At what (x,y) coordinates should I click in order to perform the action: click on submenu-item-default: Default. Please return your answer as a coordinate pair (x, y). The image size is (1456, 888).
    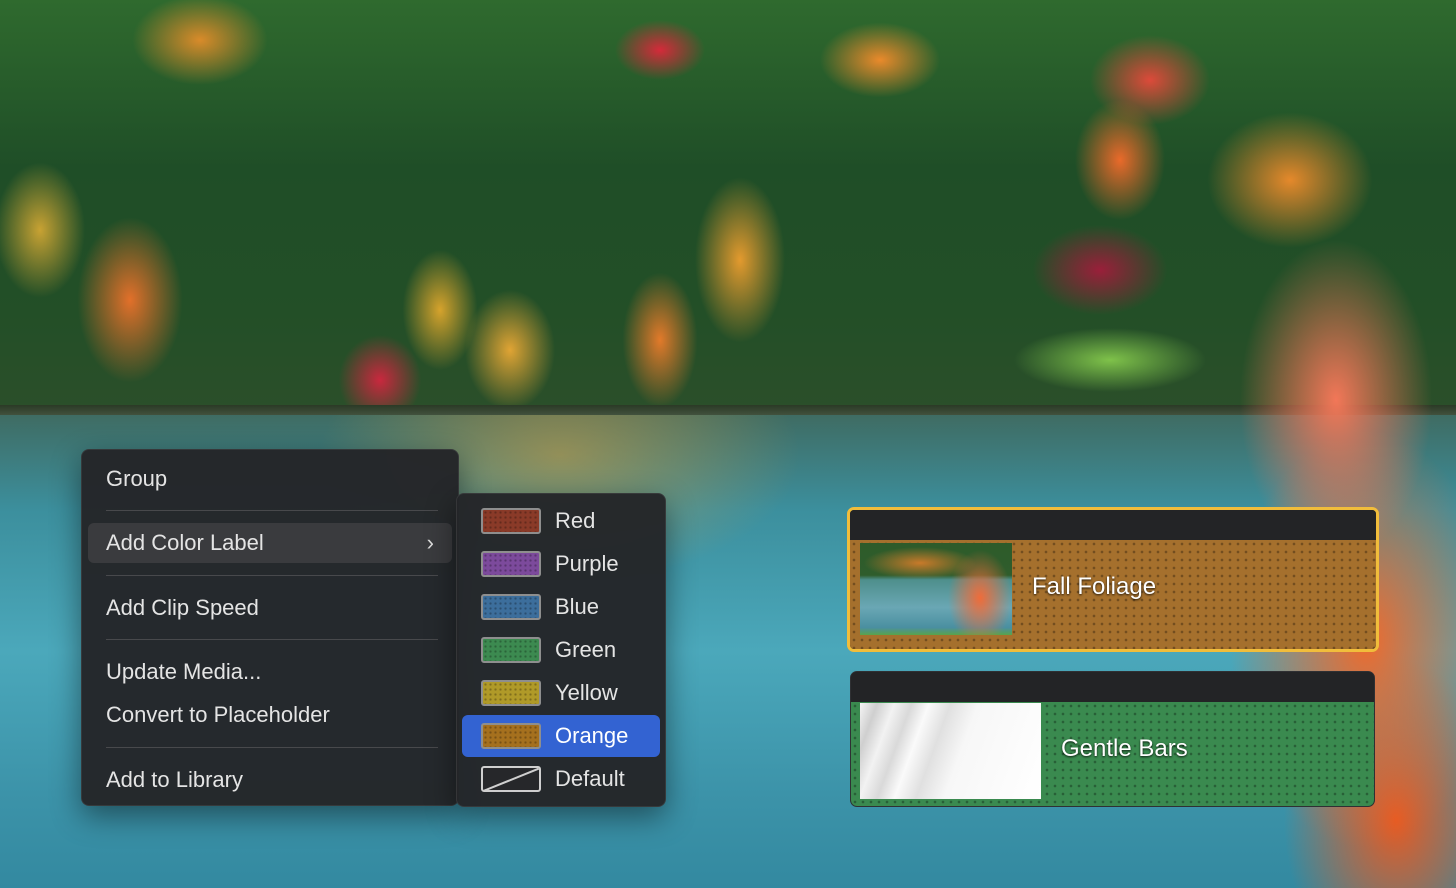
    Looking at the image, I should click on (561, 779).